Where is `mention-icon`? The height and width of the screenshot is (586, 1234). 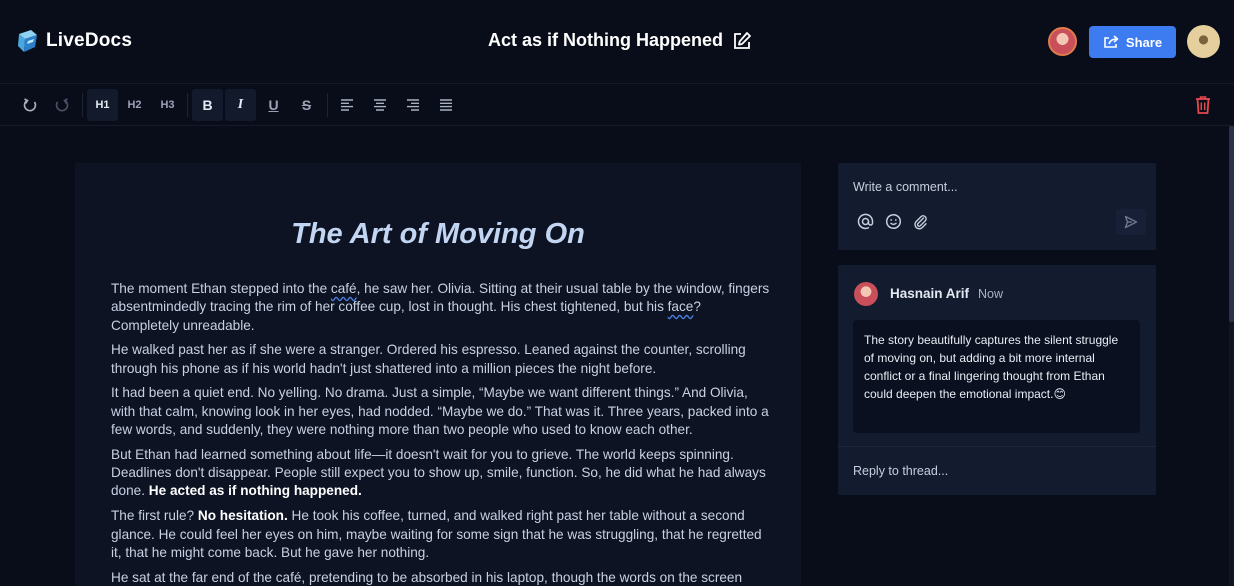
mention-icon is located at coordinates (865, 221).